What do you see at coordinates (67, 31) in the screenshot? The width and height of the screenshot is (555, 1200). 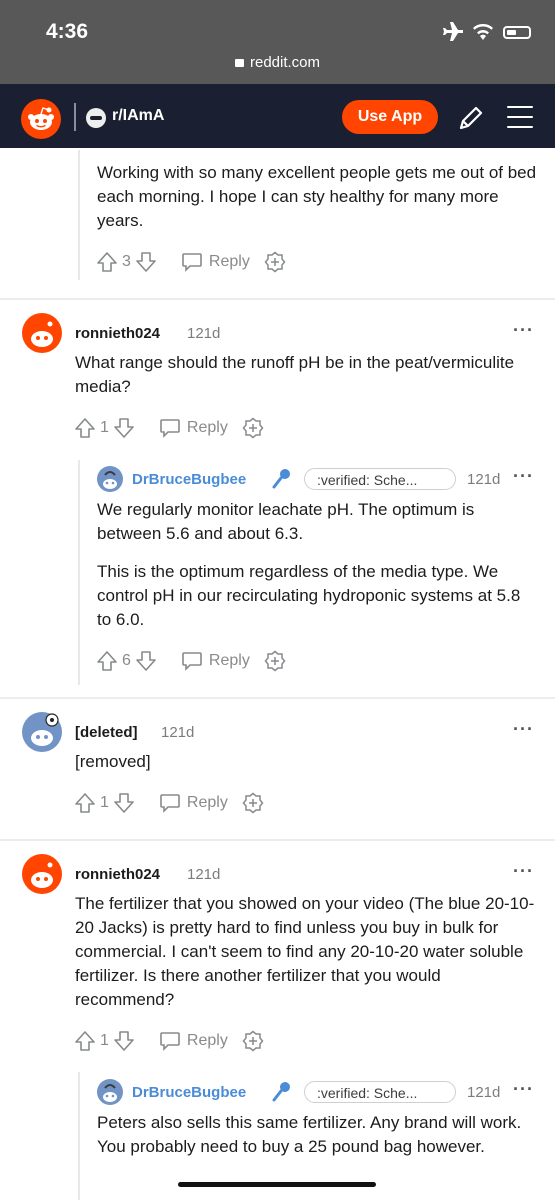 I see `status-time: 4:36` at bounding box center [67, 31].